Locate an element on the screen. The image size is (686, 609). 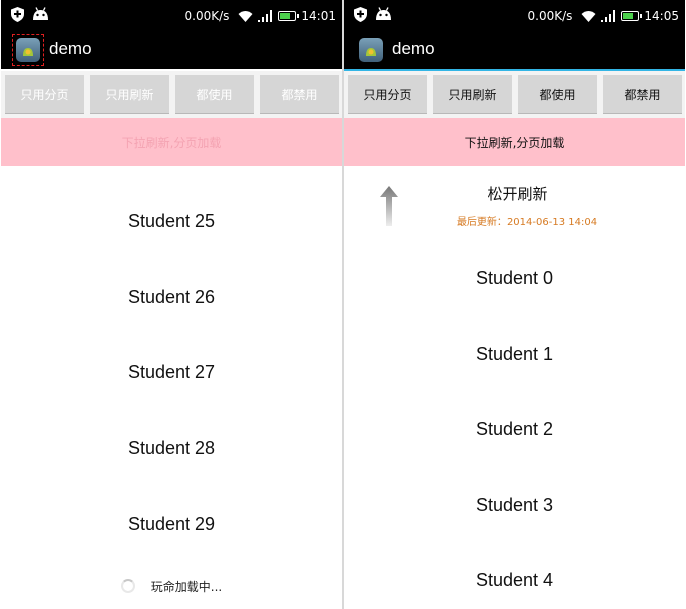
last-updated: 最后更新：2014-06-13 14:04 is located at coordinates (514, 220).